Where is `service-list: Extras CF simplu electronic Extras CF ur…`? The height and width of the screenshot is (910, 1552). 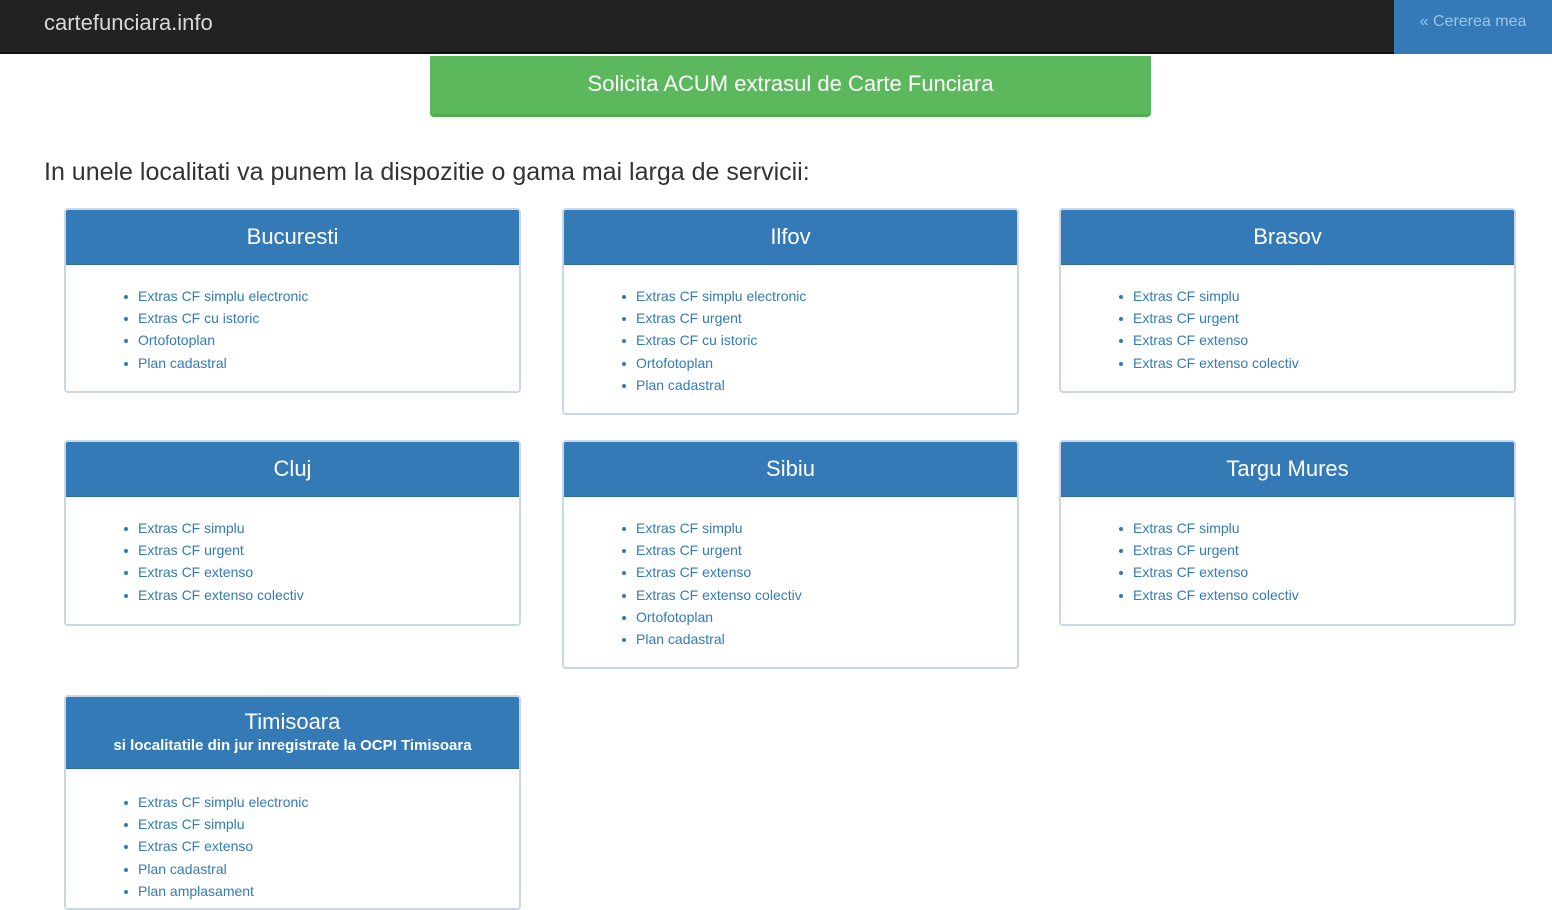 service-list: Extras CF simplu electronic Extras CF ur… is located at coordinates (790, 340).